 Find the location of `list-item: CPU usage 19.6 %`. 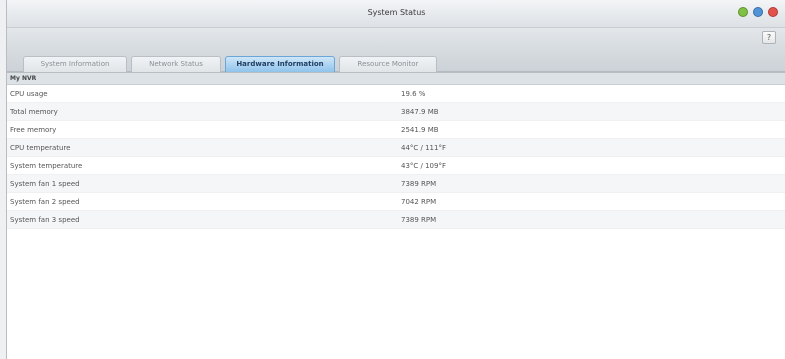

list-item: CPU usage 19.6 % is located at coordinates (396, 94).